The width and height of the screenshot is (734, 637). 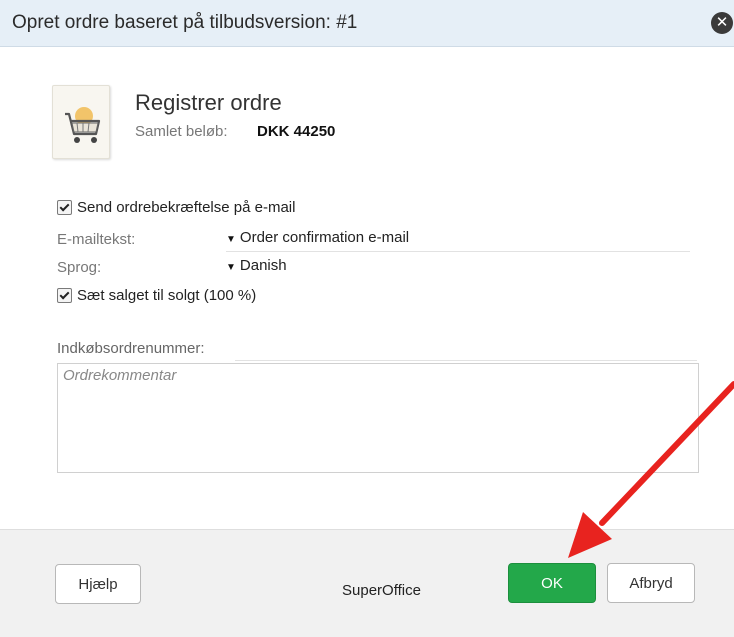 What do you see at coordinates (208, 102) in the screenshot?
I see `page-title: Registrer ordre` at bounding box center [208, 102].